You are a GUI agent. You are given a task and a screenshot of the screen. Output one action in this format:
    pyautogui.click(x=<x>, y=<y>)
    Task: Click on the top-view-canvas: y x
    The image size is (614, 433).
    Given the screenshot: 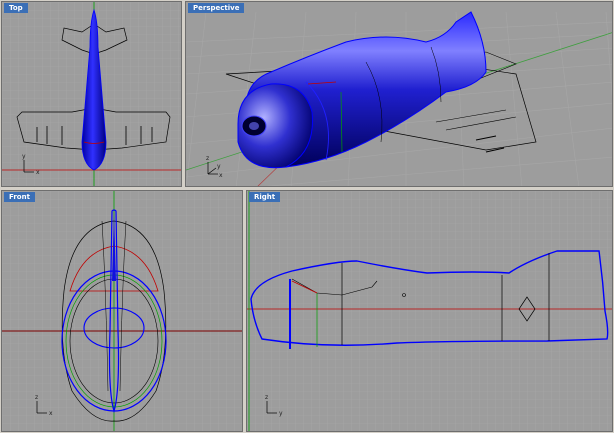 What is the action you would take?
    pyautogui.click(x=91, y=94)
    